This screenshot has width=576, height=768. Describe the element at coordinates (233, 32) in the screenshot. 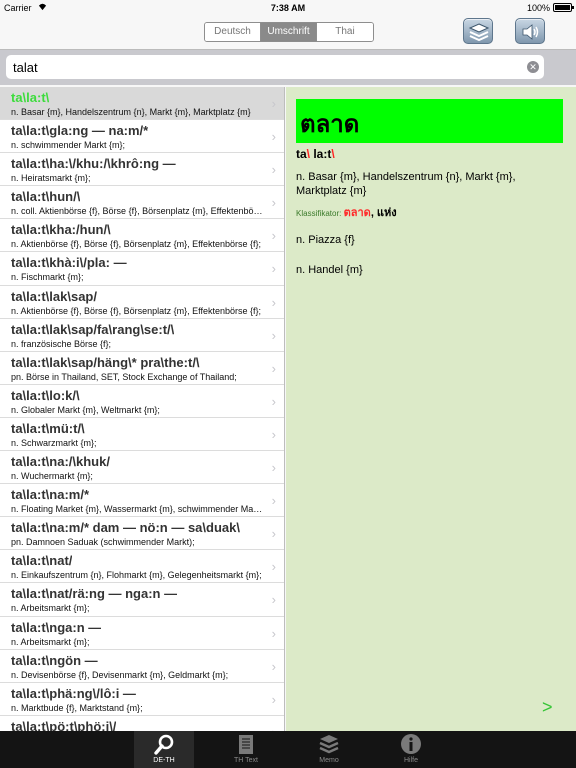

I see `segment-deutsch: Deutsch` at that location.